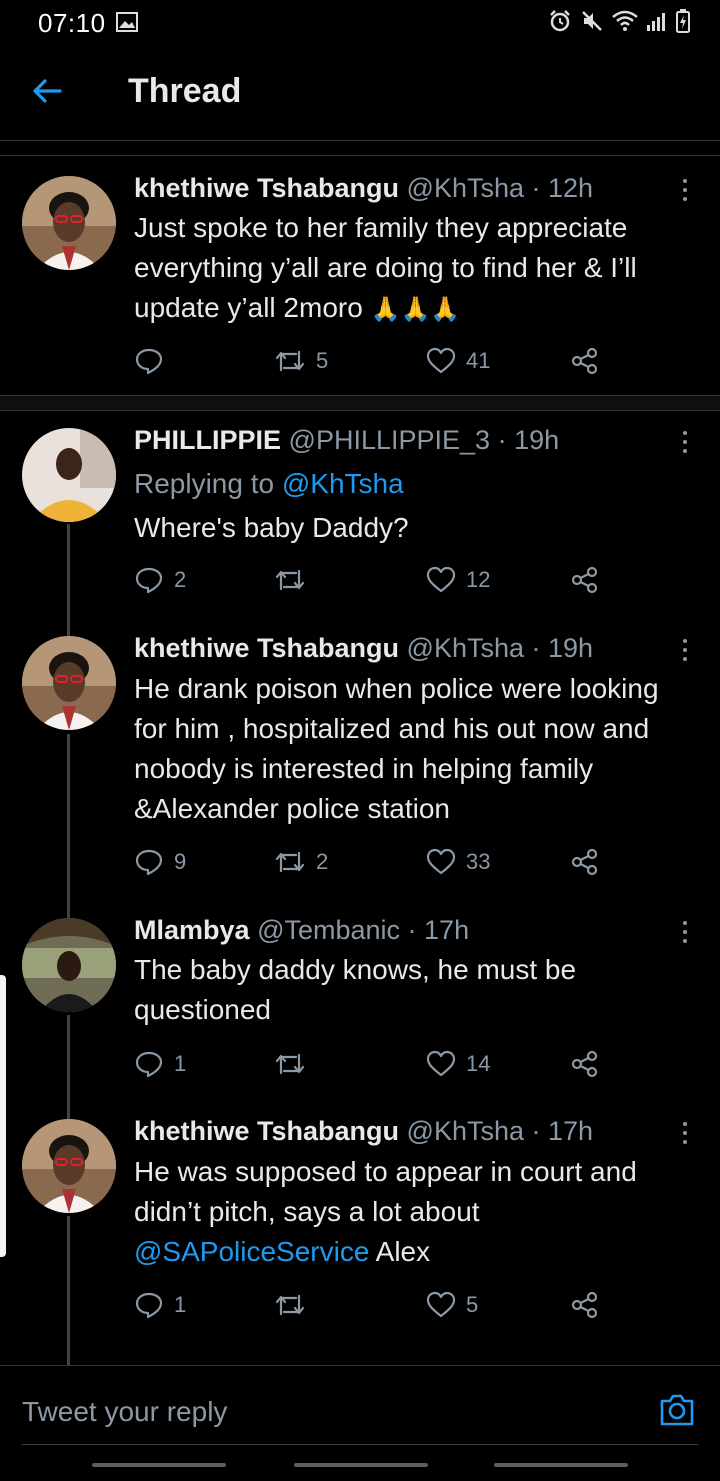 The width and height of the screenshot is (720, 1481). What do you see at coordinates (360, 93) in the screenshot?
I see `app-header: Thread` at bounding box center [360, 93].